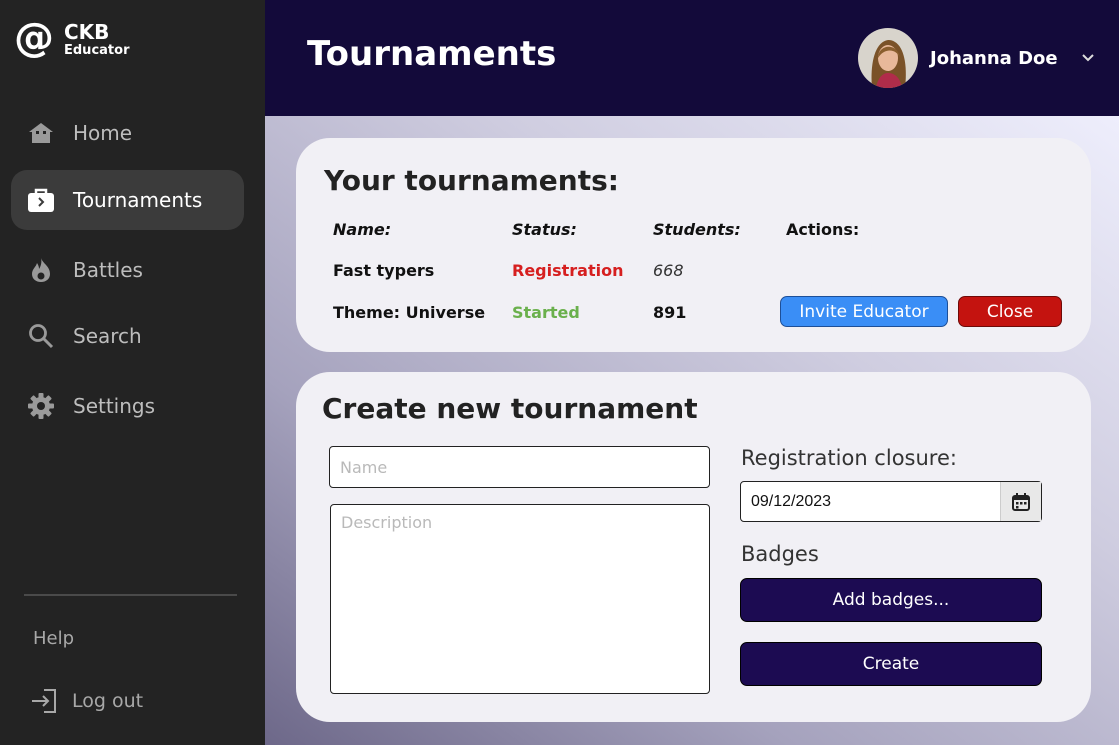 This screenshot has width=1119, height=745. Describe the element at coordinates (362, 229) in the screenshot. I see `column-header-name: Name:` at that location.